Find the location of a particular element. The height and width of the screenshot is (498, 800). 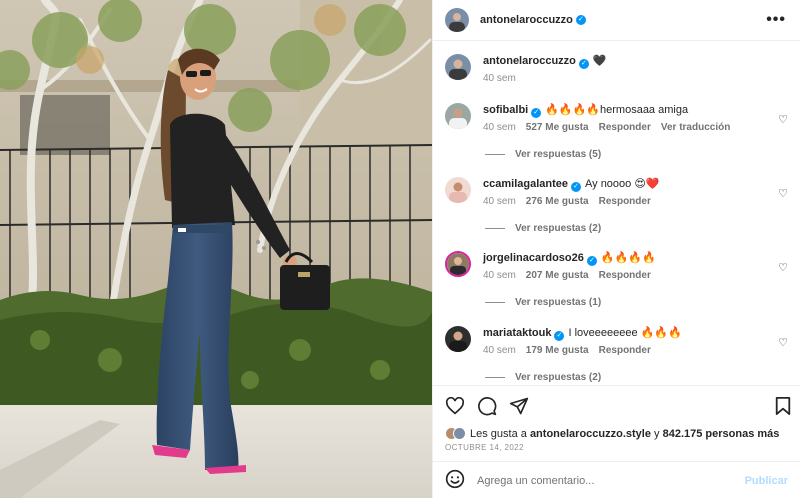

view-replies-label: Ver respuestas (5) is located at coordinates (558, 154).